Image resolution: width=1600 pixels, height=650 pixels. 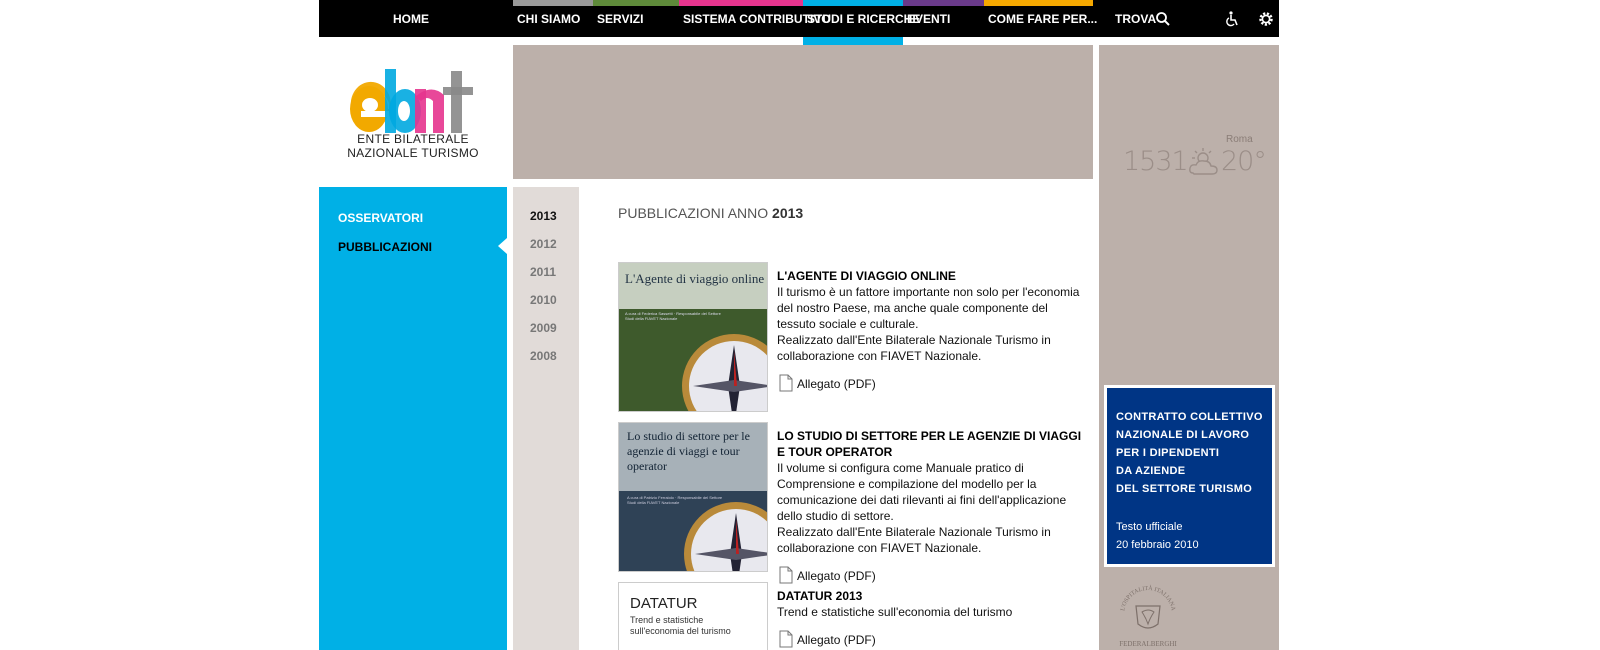 What do you see at coordinates (929, 19) in the screenshot?
I see `nav-eventi-label: EVENTI` at bounding box center [929, 19].